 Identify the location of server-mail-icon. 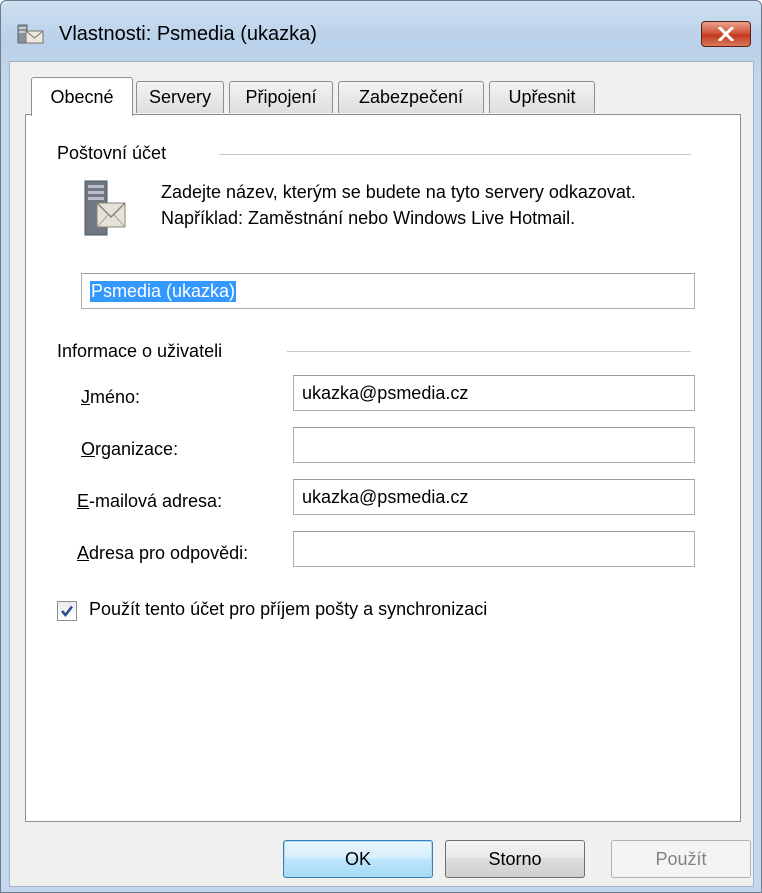
(105, 208).